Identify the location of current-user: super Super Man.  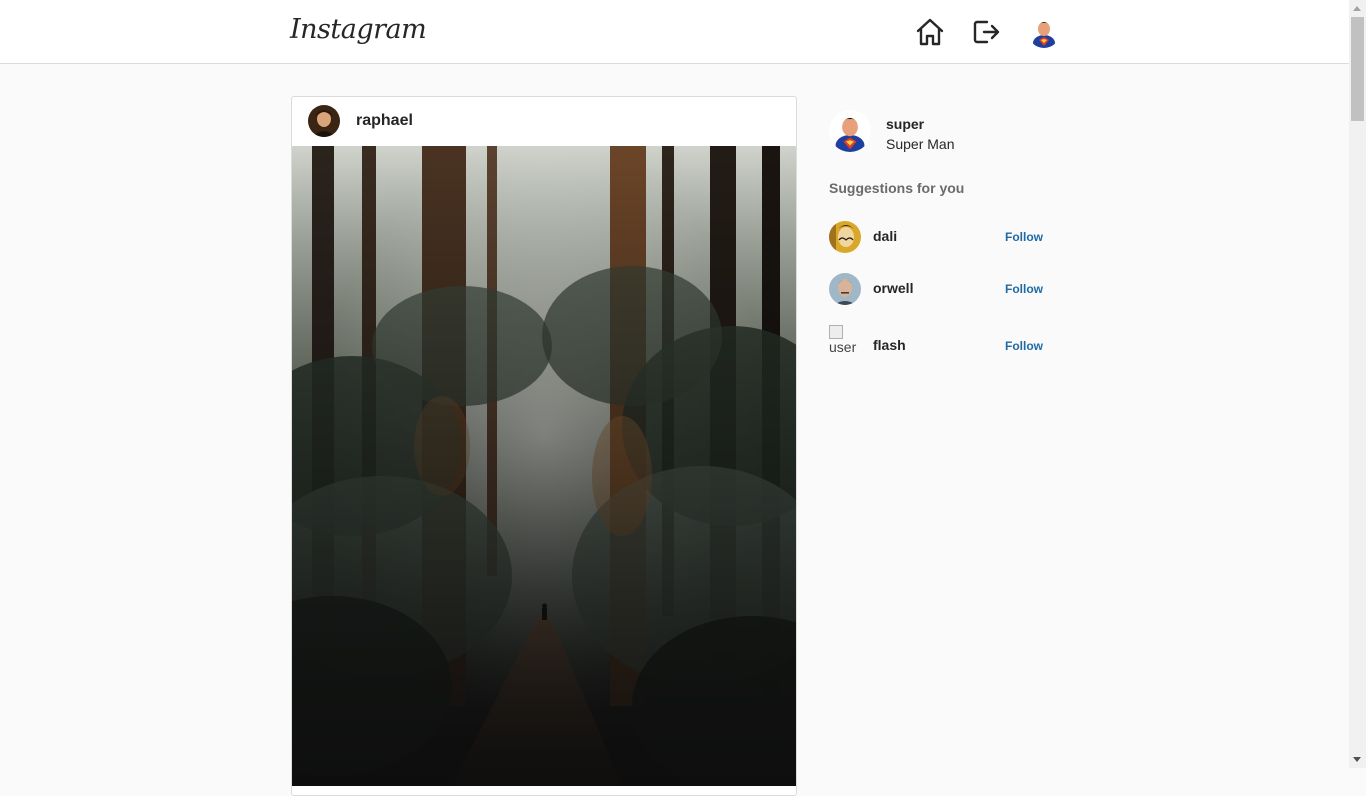
(939, 133).